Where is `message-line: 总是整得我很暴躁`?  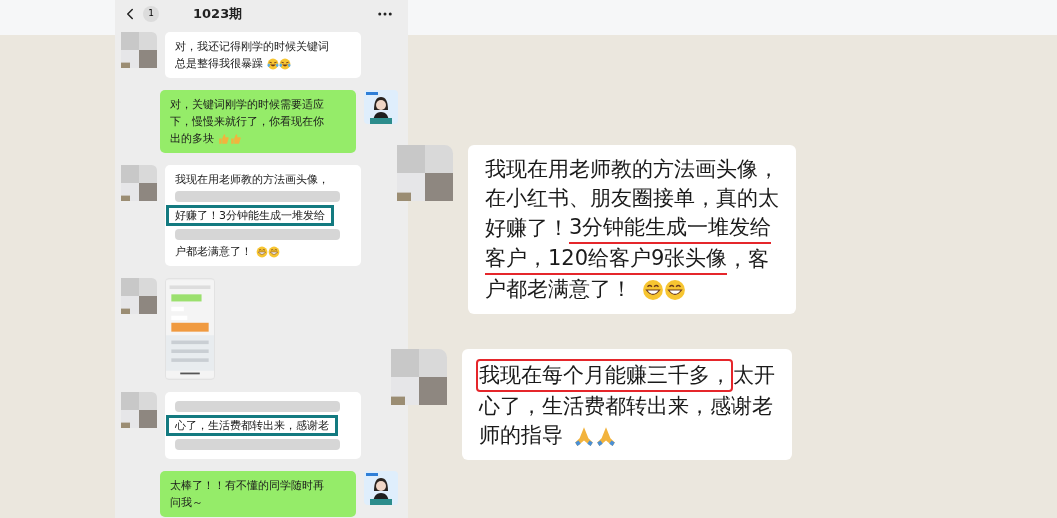 message-line: 总是整得我很暴躁 is located at coordinates (219, 64).